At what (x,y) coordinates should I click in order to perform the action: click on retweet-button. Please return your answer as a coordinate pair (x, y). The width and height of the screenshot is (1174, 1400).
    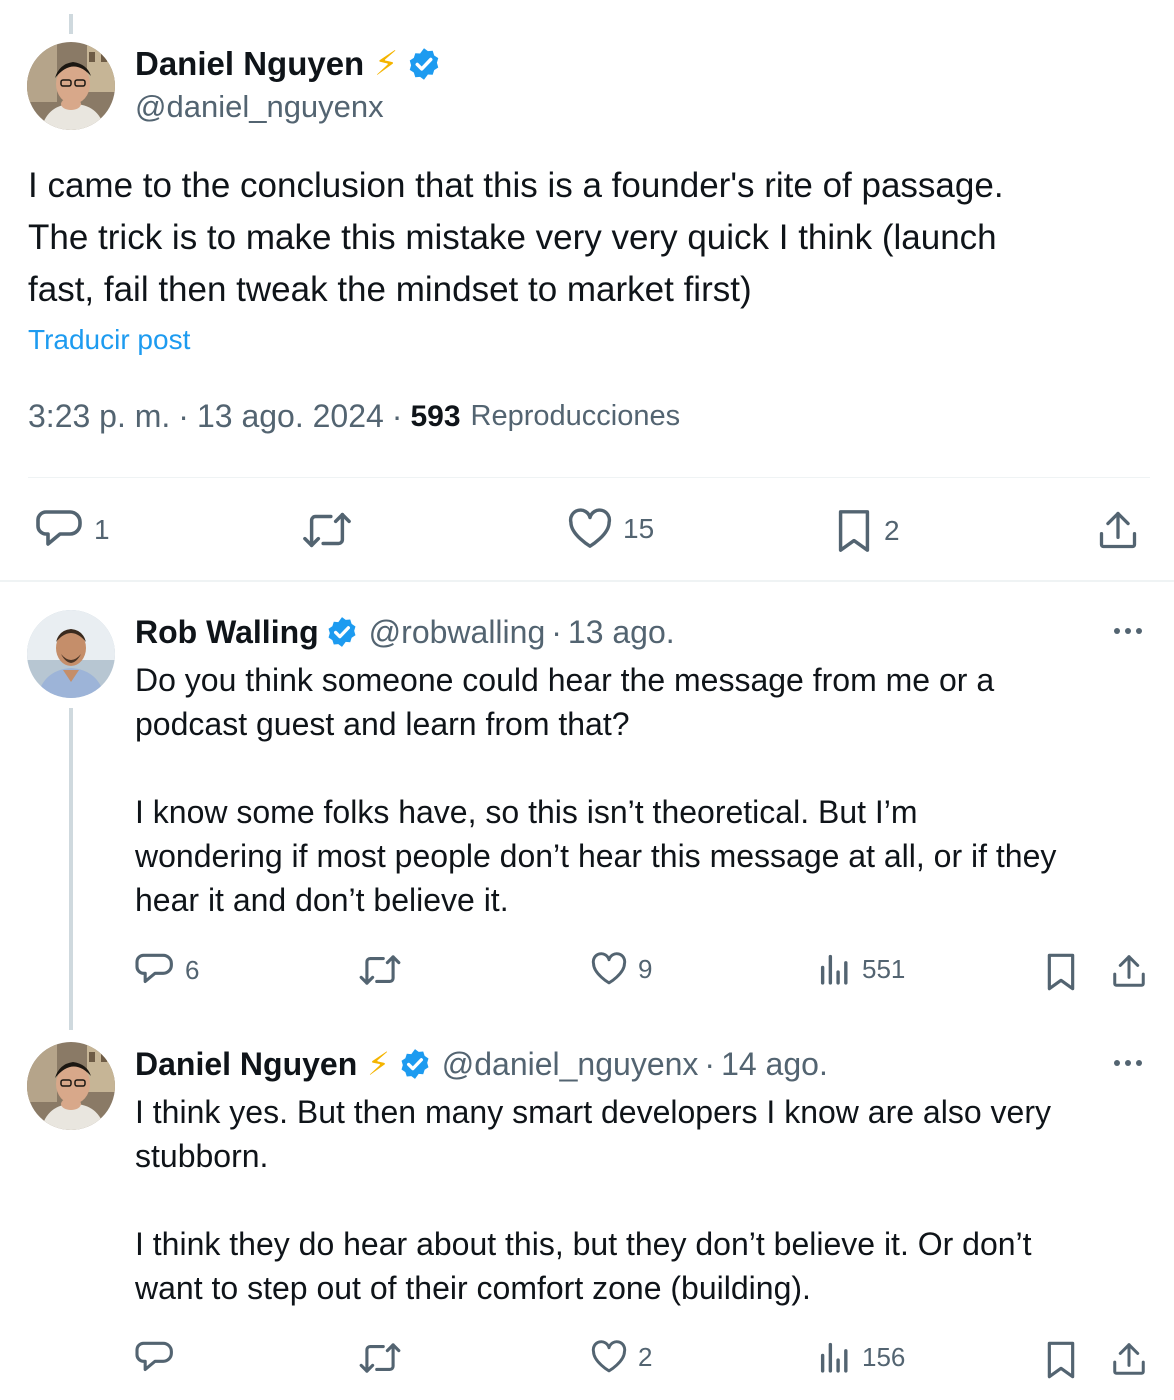
    Looking at the image, I should click on (327, 530).